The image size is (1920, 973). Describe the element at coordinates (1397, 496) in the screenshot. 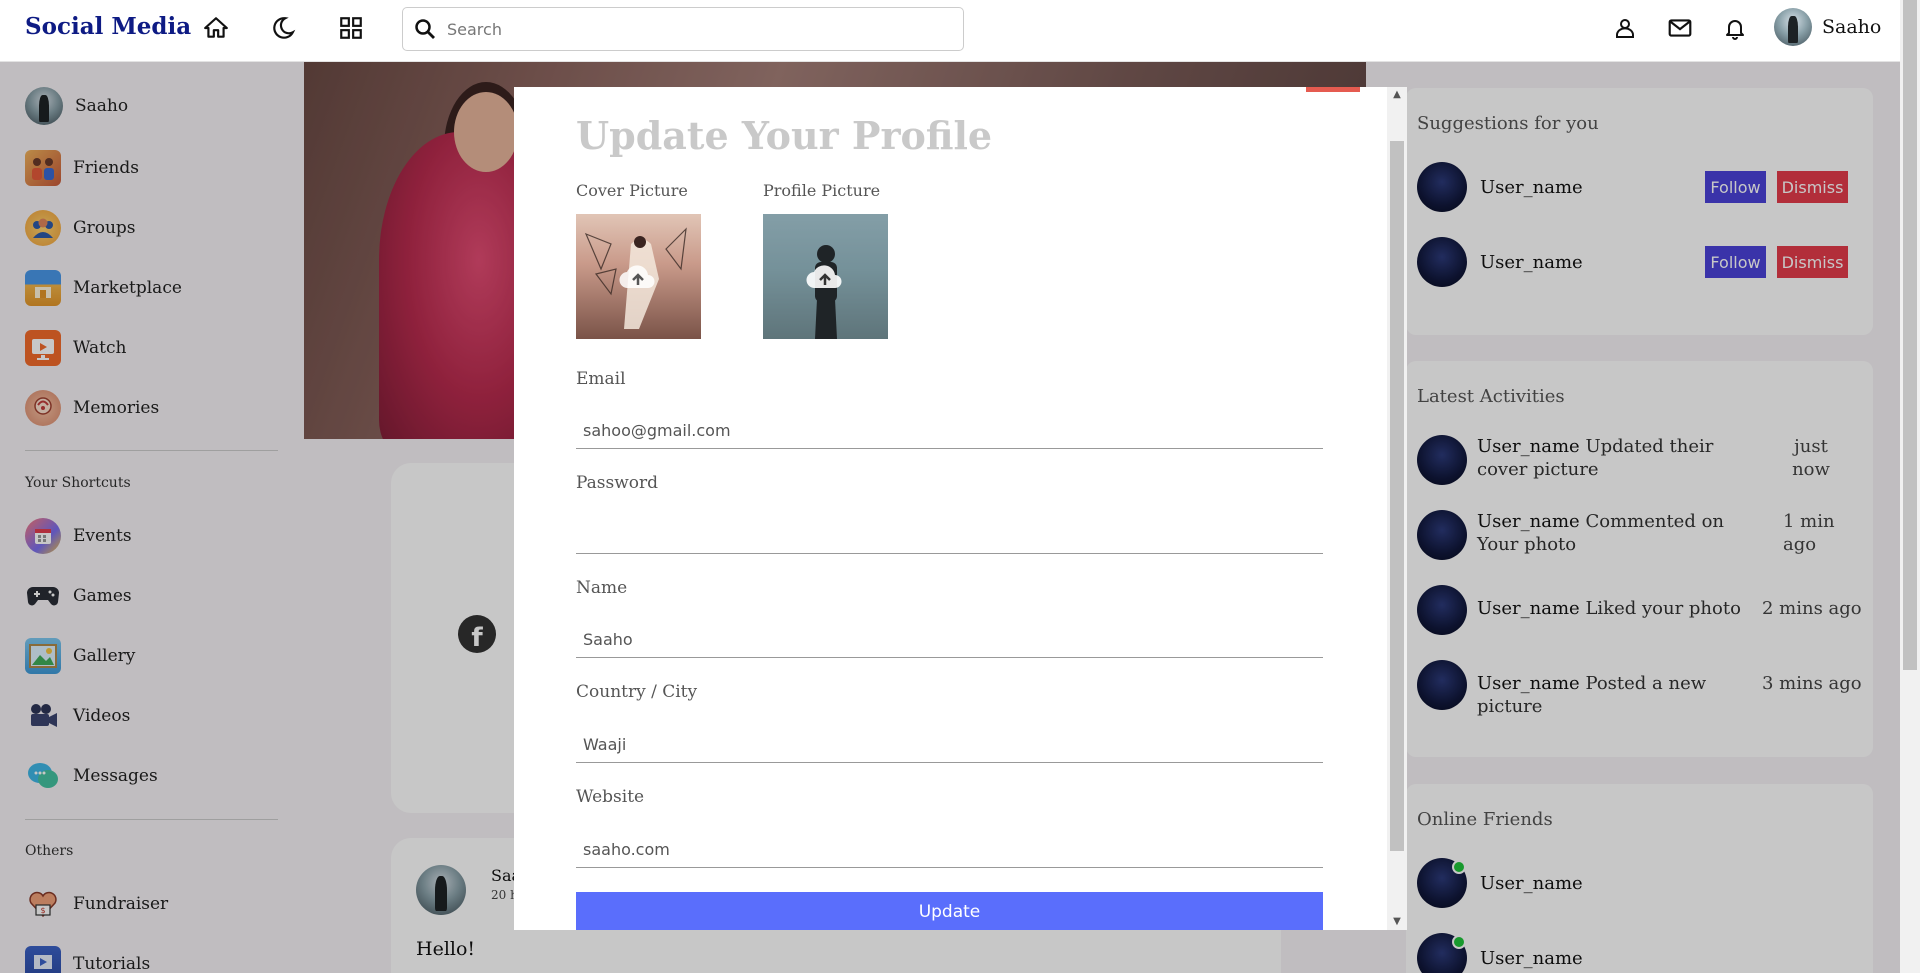

I see `modal-scrollbar-thumb` at that location.